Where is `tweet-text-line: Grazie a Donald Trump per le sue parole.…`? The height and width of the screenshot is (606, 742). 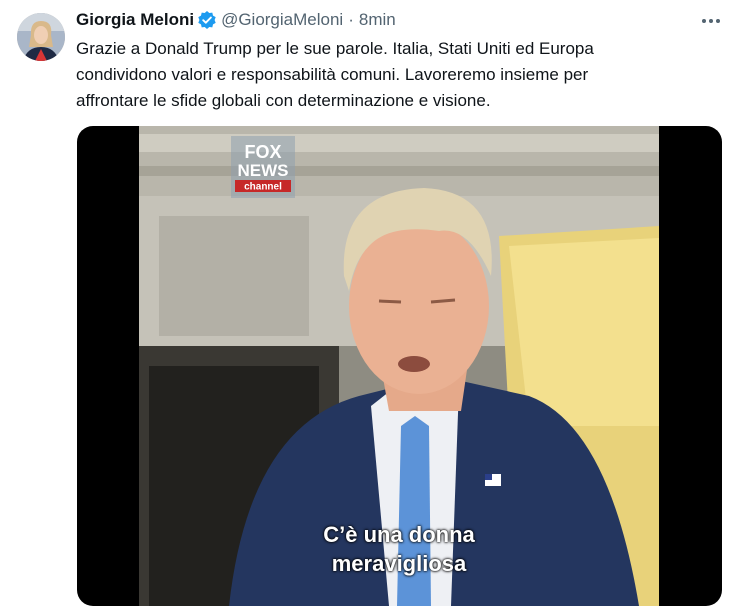
tweet-text-line: Grazie a Donald Trump per le sue parole.… is located at coordinates (335, 48).